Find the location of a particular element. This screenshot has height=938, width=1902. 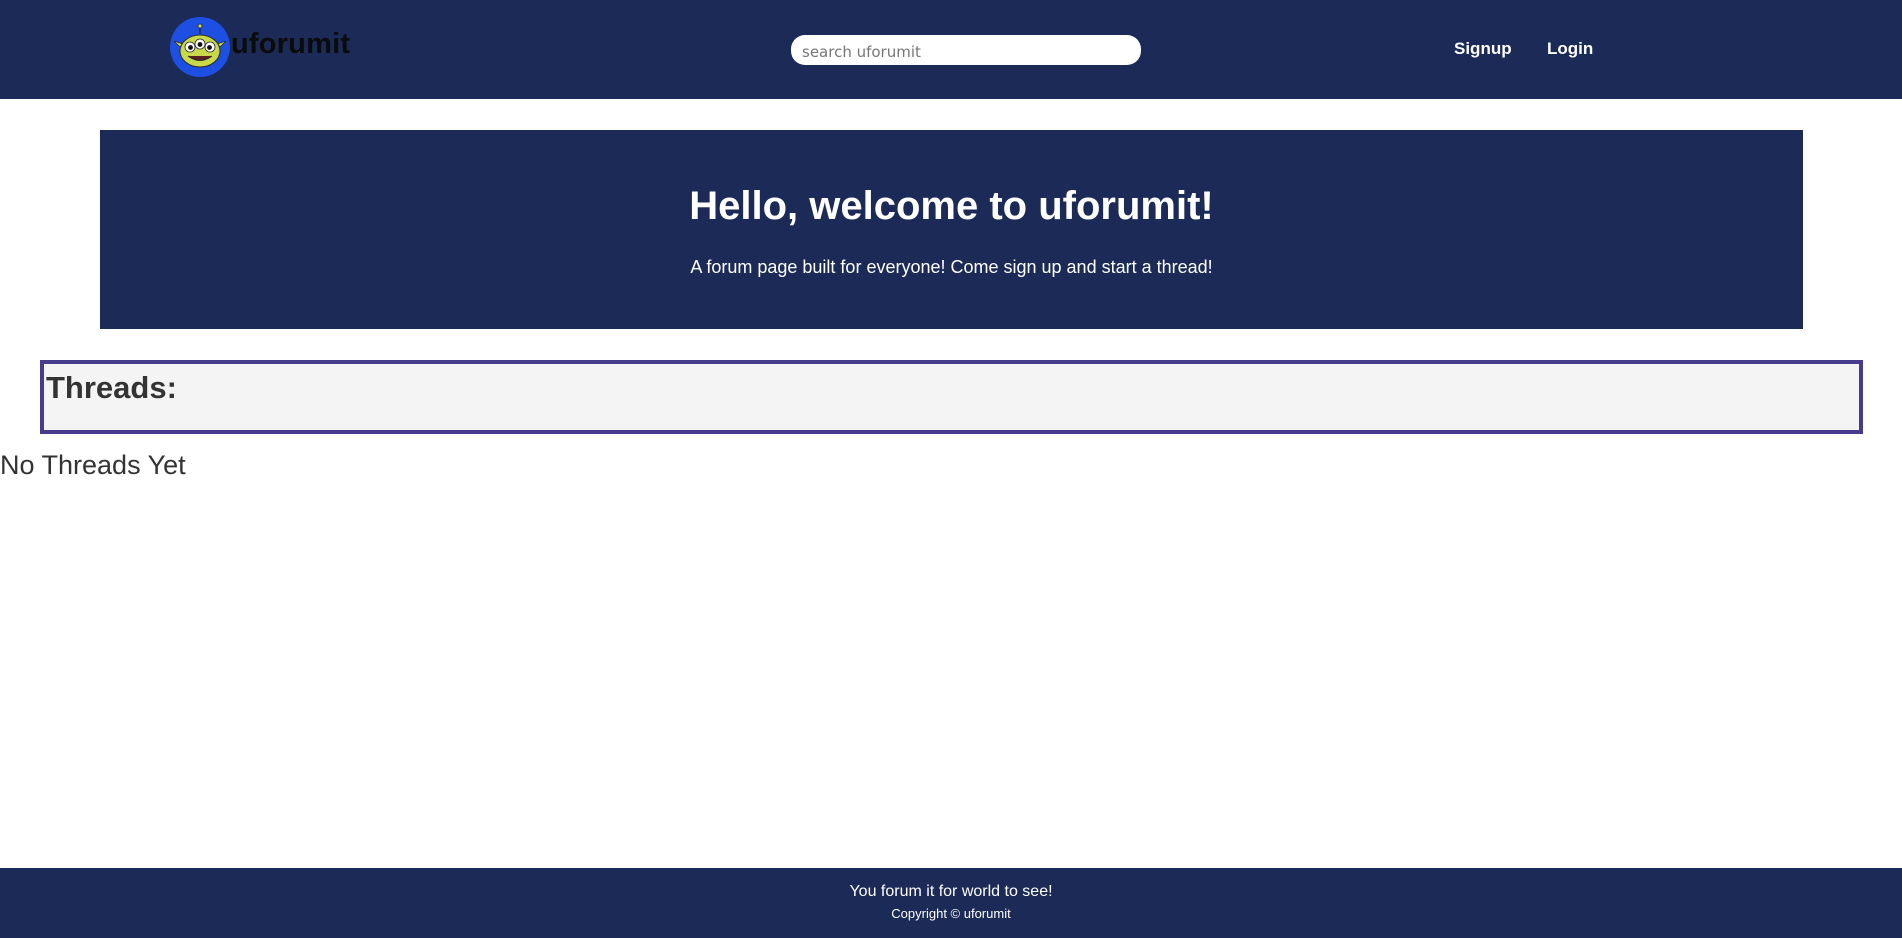

top-navbar: uforumit Signup Login is located at coordinates (951, 49).